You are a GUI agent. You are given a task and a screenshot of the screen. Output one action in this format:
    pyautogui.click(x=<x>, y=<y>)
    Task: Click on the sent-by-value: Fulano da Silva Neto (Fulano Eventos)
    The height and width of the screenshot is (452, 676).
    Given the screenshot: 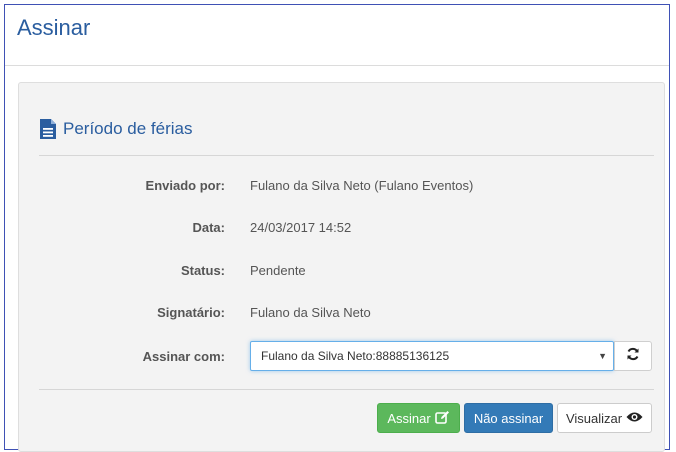 What is the action you would take?
    pyautogui.click(x=362, y=185)
    